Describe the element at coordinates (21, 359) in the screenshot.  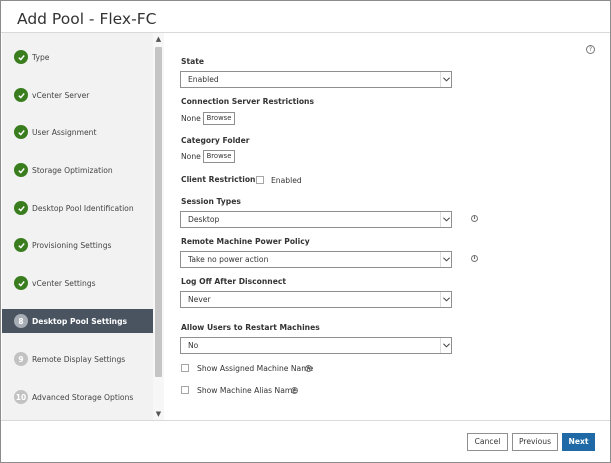
I see `step-number-badge: 9` at that location.